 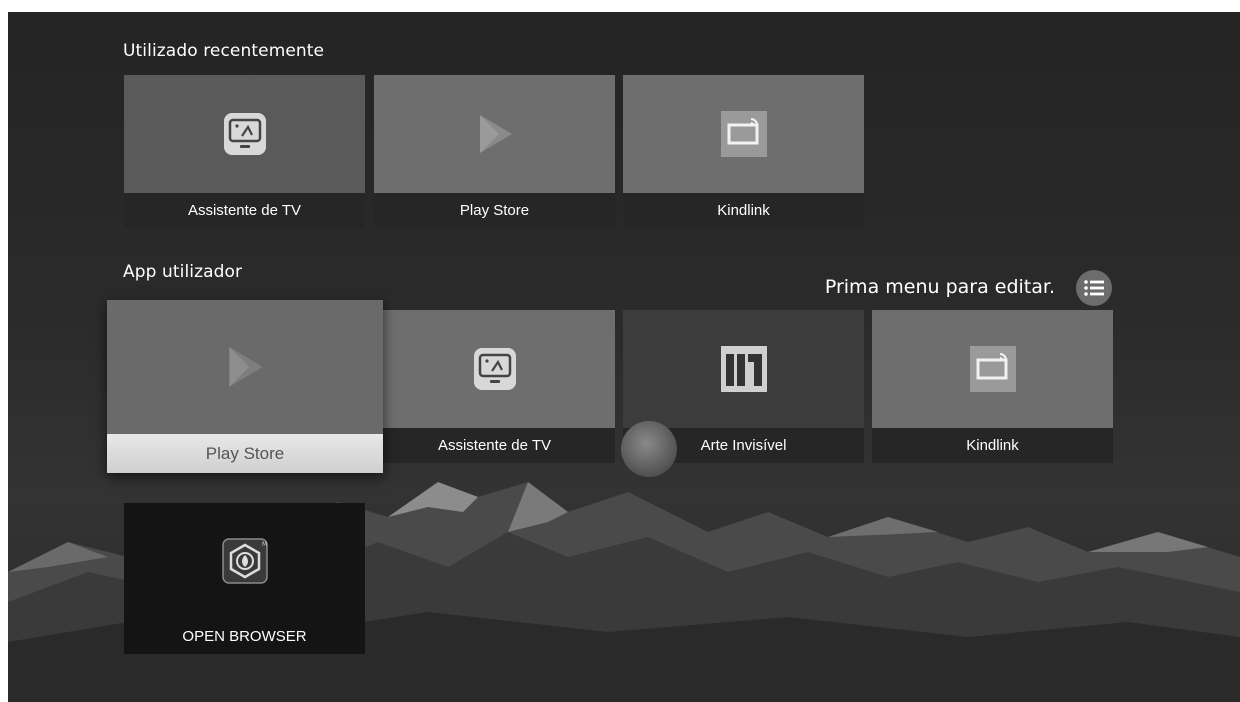 I want to click on recent-tile-label: Assistente de TV, so click(x=244, y=210).